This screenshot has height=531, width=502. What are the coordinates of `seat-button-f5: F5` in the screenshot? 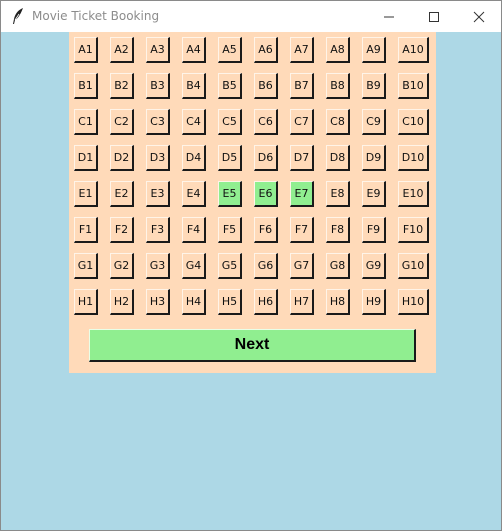 It's located at (230, 230).